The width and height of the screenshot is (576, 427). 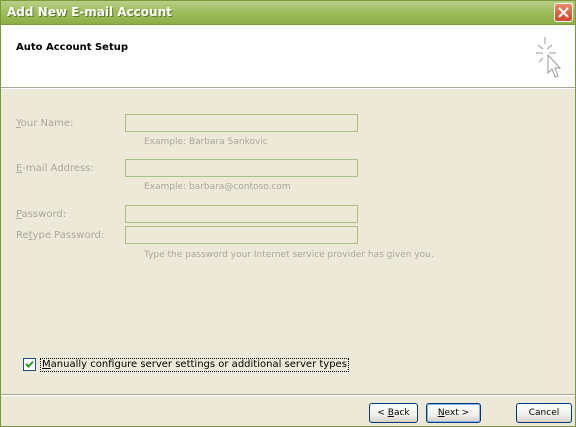 What do you see at coordinates (241, 123) in the screenshot?
I see `your-name-input` at bounding box center [241, 123].